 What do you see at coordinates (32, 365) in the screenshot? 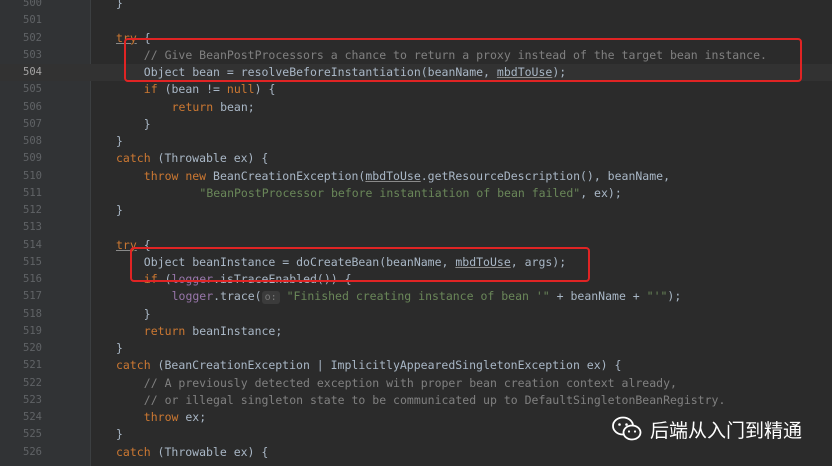
I see `line-number: 521` at bounding box center [32, 365].